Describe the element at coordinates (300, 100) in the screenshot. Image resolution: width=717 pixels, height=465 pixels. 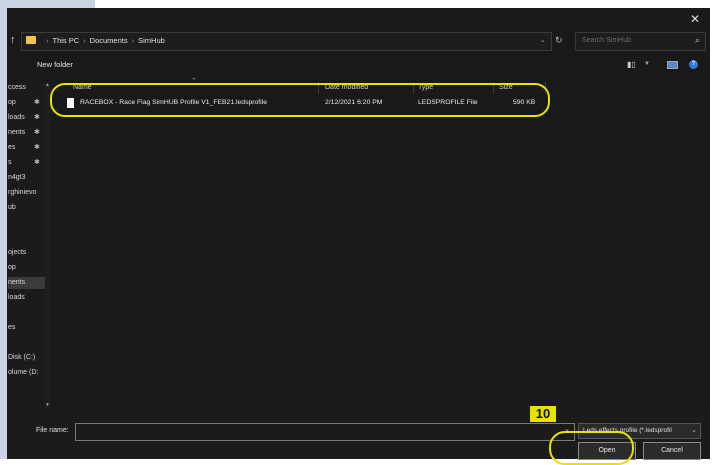
I see `file-highlight-callout` at that location.